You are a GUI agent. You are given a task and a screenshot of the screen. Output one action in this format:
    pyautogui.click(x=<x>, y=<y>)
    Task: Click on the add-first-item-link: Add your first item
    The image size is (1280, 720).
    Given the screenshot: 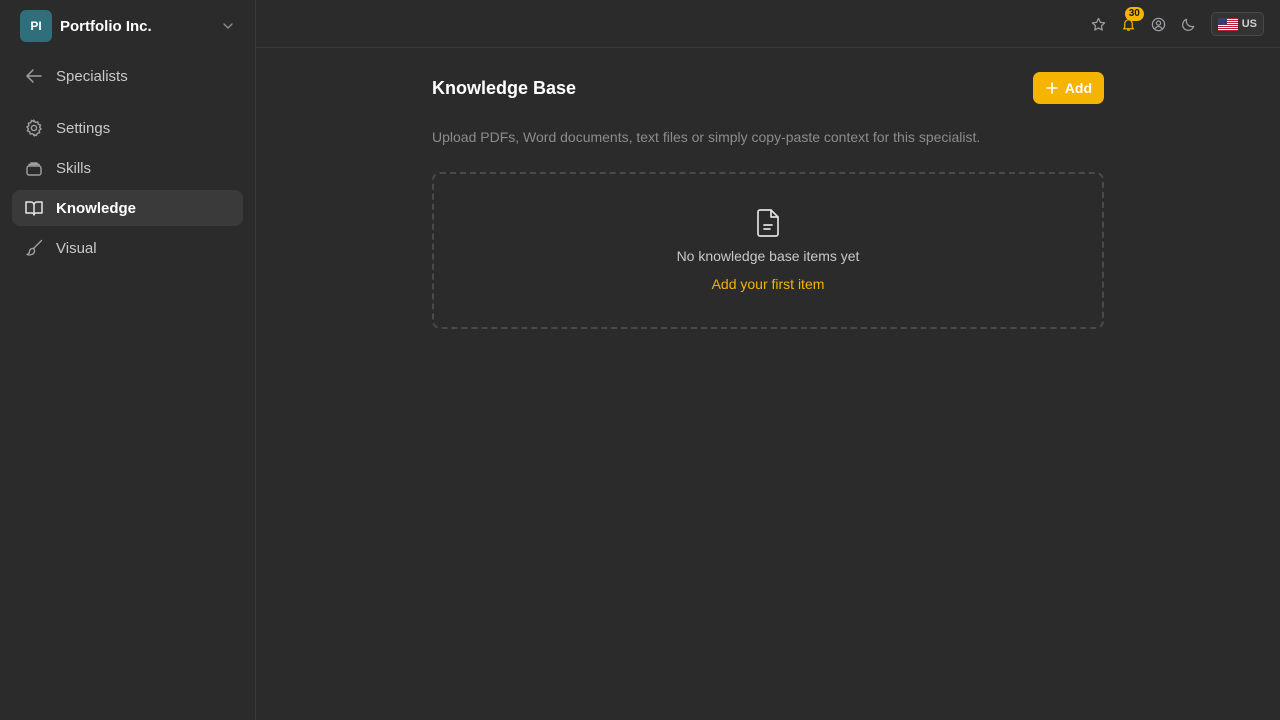 What is the action you would take?
    pyautogui.click(x=768, y=284)
    